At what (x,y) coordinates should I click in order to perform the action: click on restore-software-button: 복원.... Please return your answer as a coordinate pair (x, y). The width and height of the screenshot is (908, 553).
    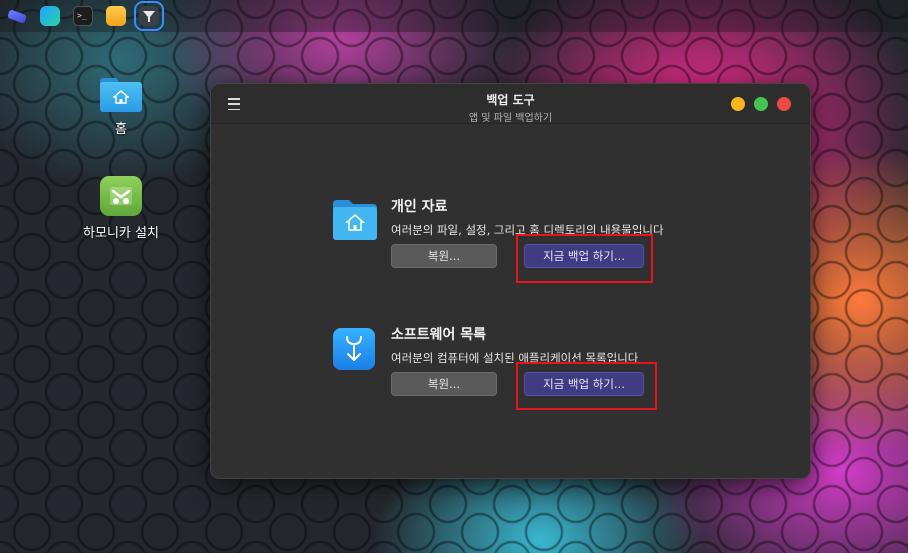
    Looking at the image, I should click on (444, 384).